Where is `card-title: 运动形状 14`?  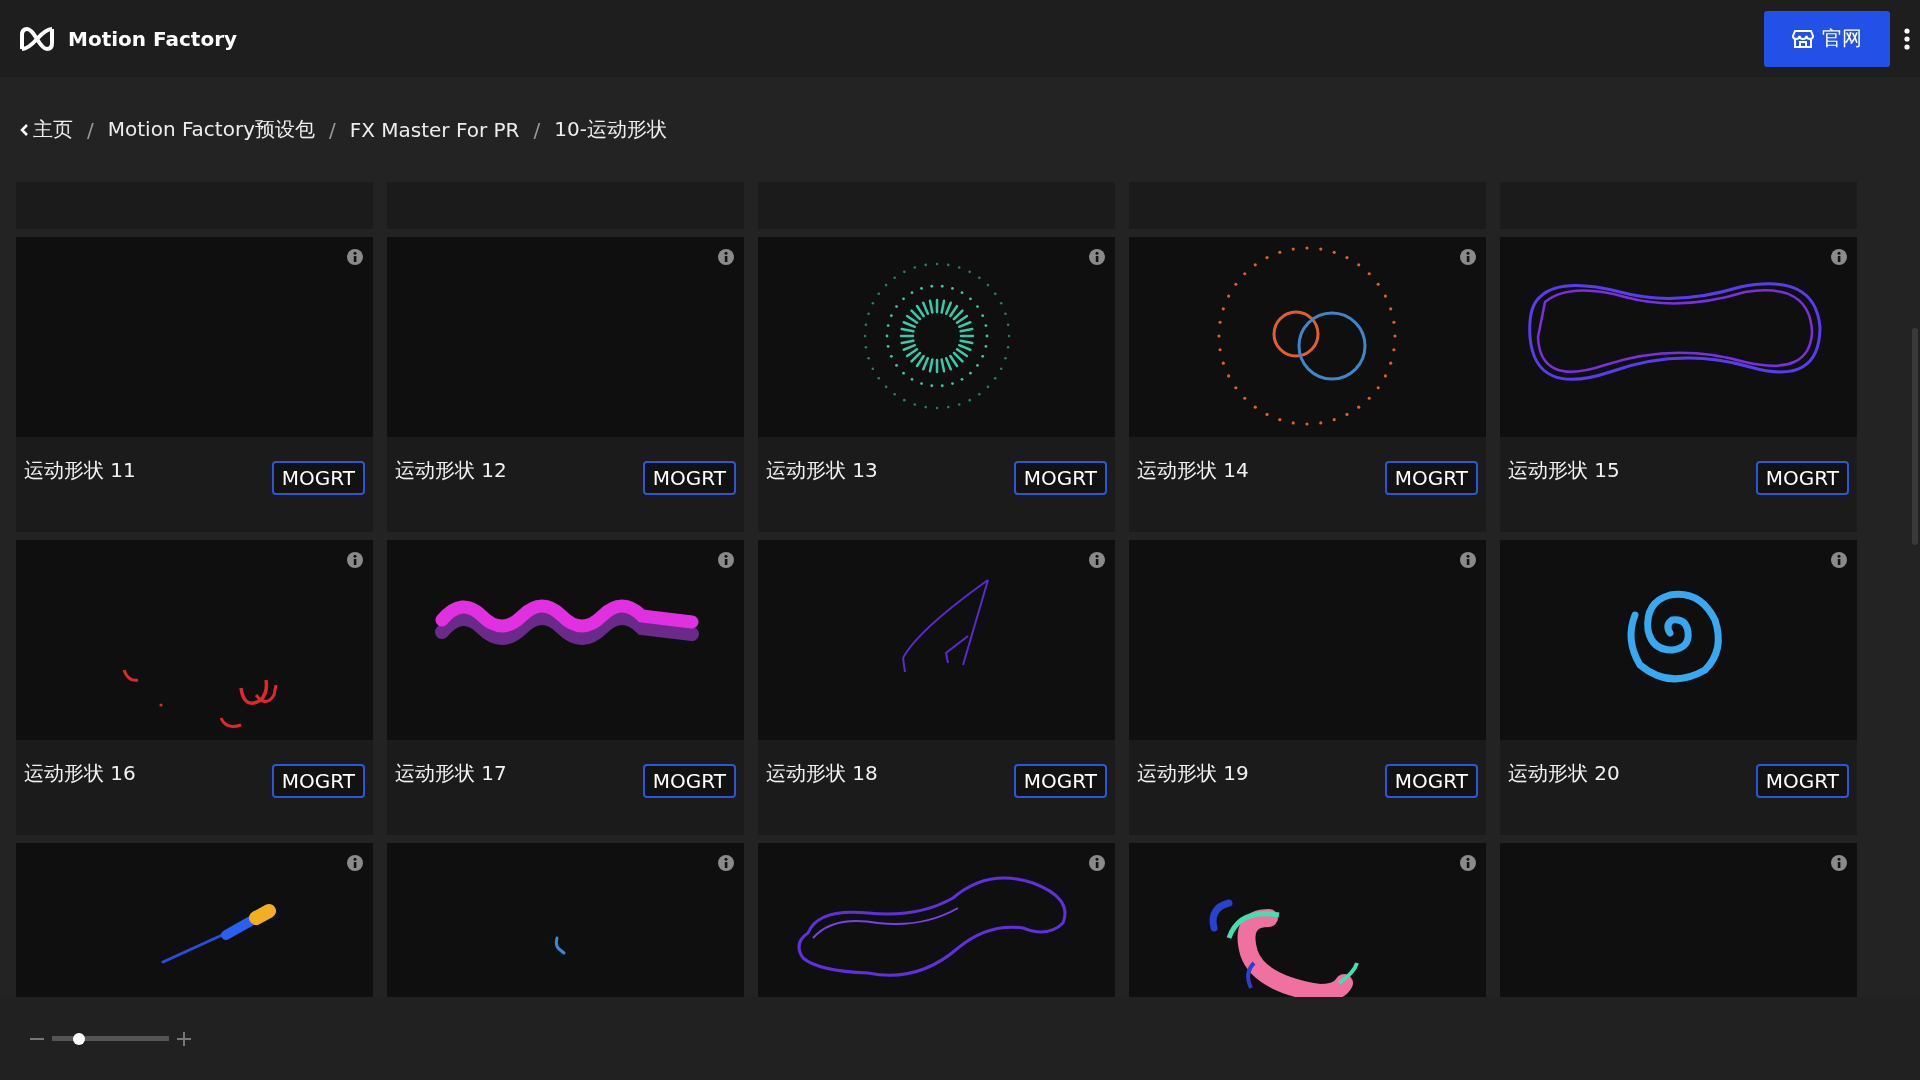
card-title: 运动形状 14 is located at coordinates (1193, 470).